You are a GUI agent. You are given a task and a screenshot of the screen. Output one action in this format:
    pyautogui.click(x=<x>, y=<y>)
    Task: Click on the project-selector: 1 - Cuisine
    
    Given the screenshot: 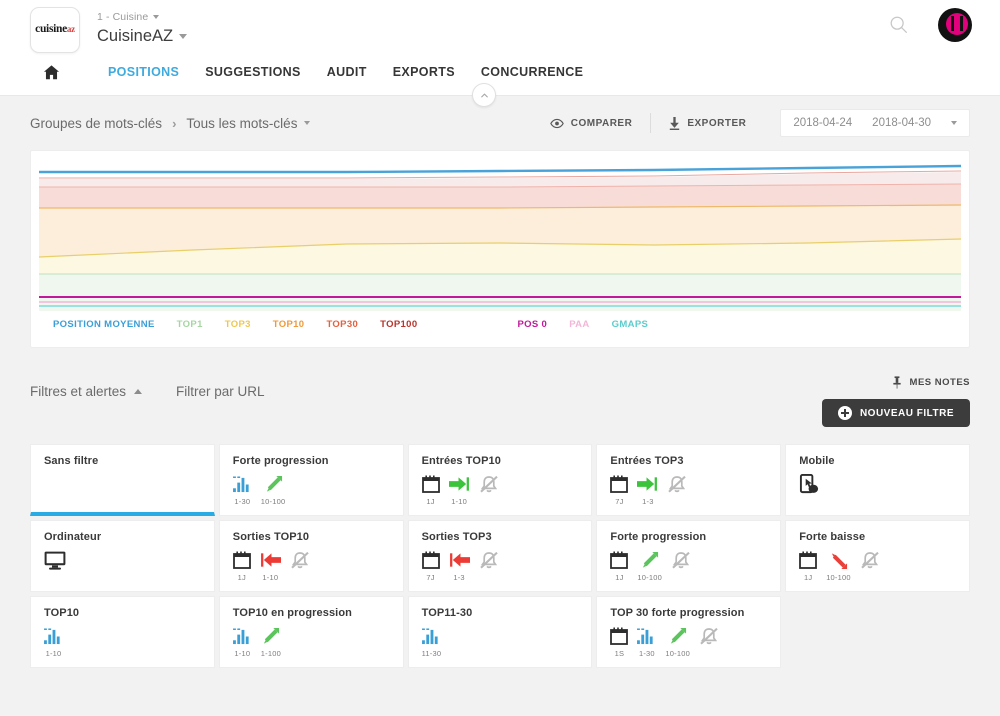 What is the action you would take?
    pyautogui.click(x=142, y=17)
    